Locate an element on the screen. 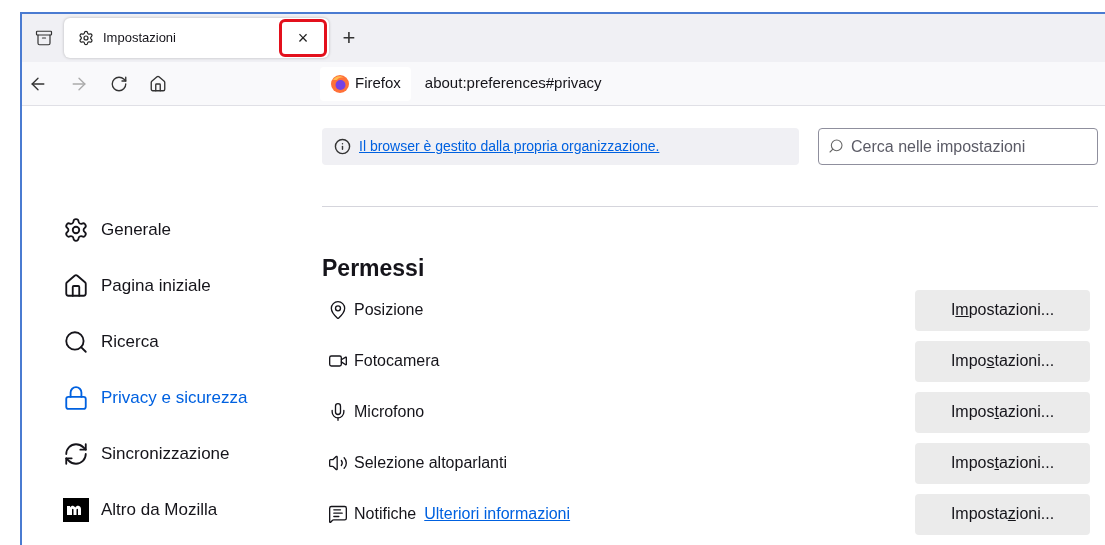  permission-label: Selezione altoparlanti is located at coordinates (430, 463).